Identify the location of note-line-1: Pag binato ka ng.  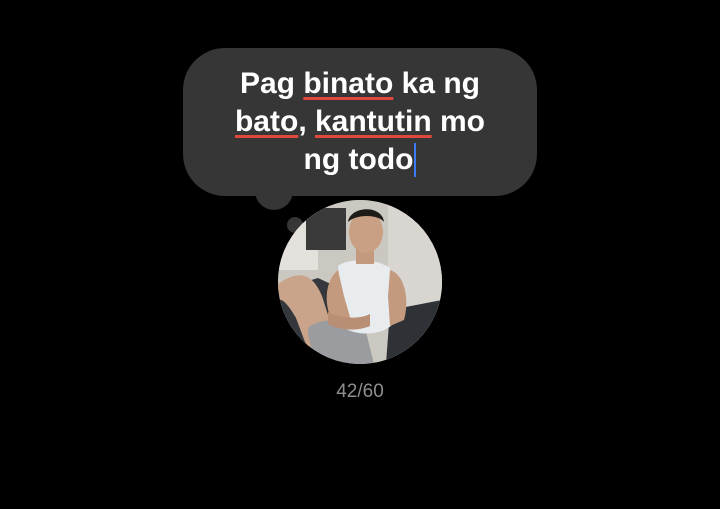
(360, 84).